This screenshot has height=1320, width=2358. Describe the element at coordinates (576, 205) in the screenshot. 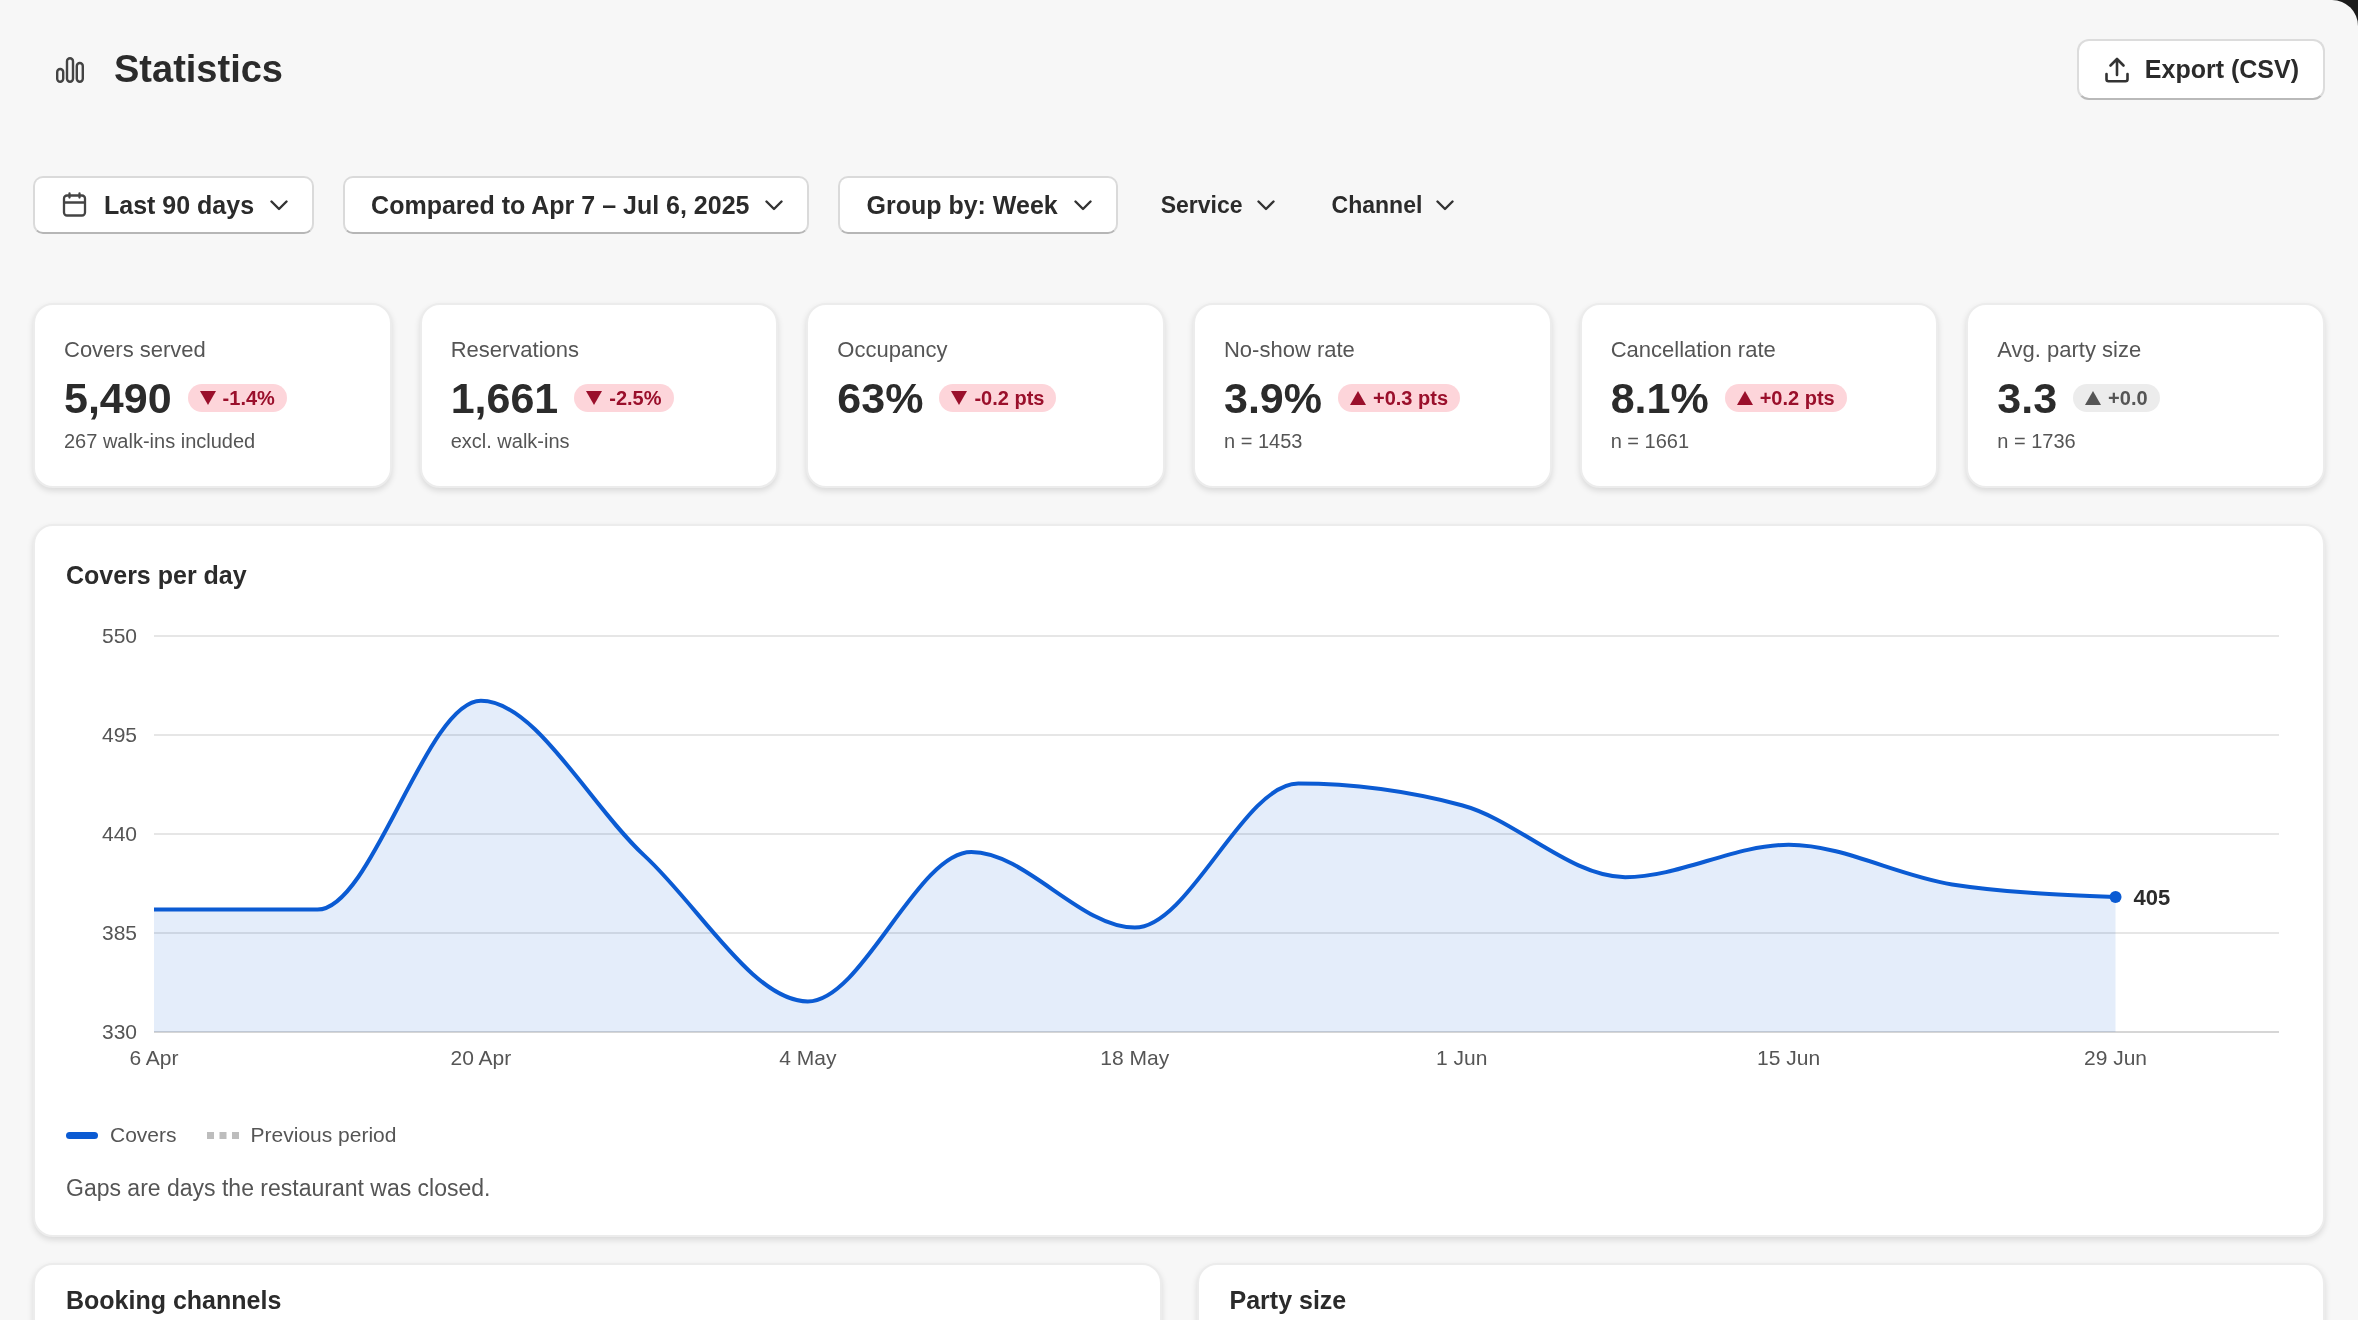

I see `filter-dropdown: Compared to Apr 7 – Jul 6, 2025` at that location.